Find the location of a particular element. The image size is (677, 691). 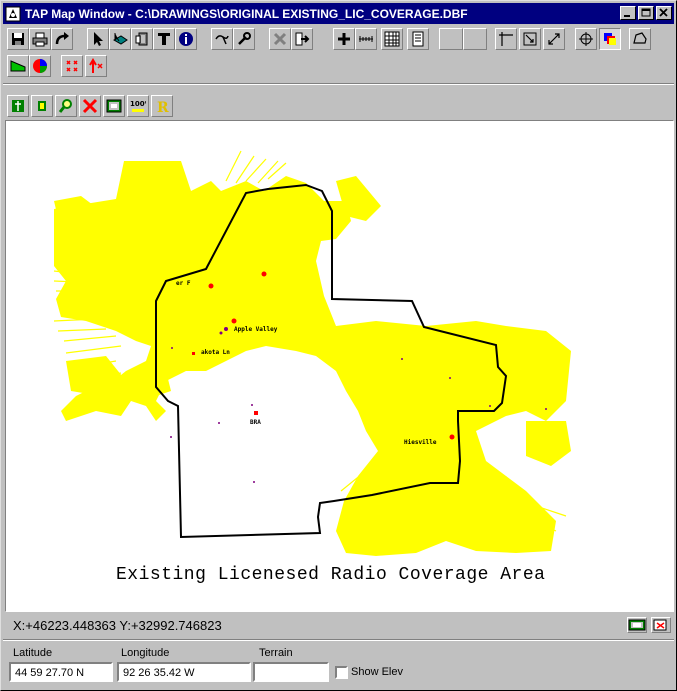

toolbar-separator is located at coordinates (338, 84).